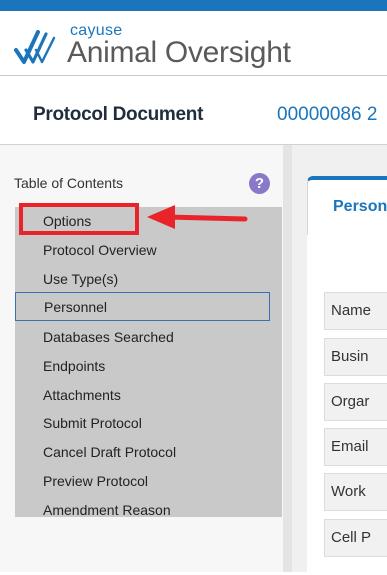 Image resolution: width=387 pixels, height=575 pixels. I want to click on panel-divider, so click(287, 358).